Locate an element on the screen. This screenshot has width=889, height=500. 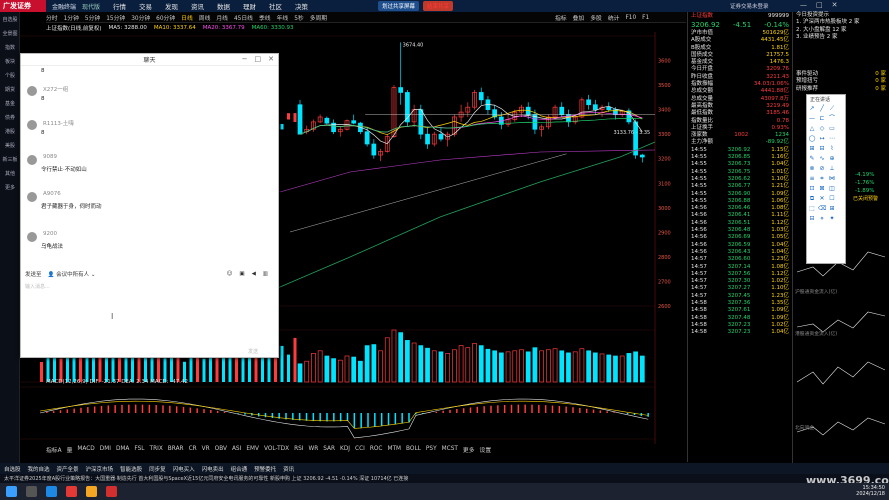
period-tab: 分时 is located at coordinates (52, 17).